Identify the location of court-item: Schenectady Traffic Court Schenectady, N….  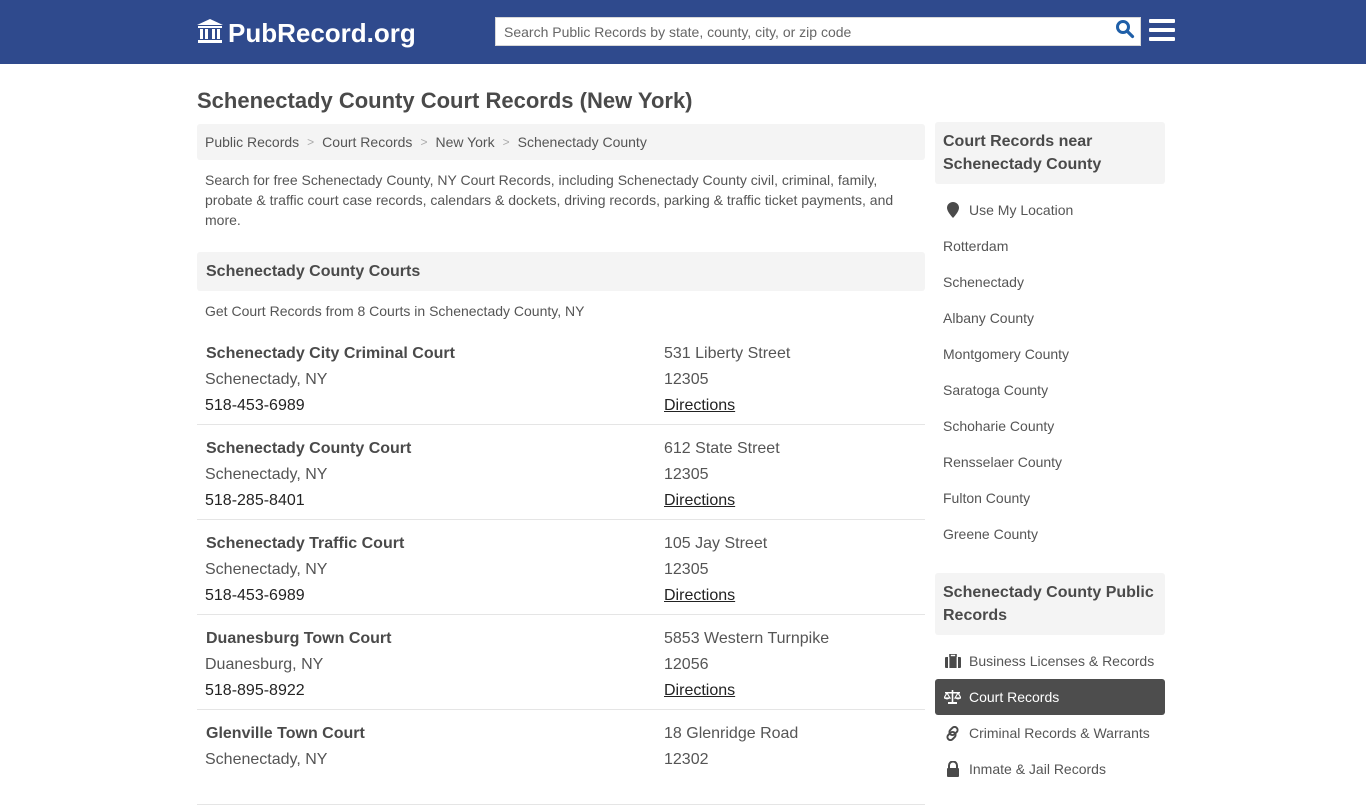
(561, 567).